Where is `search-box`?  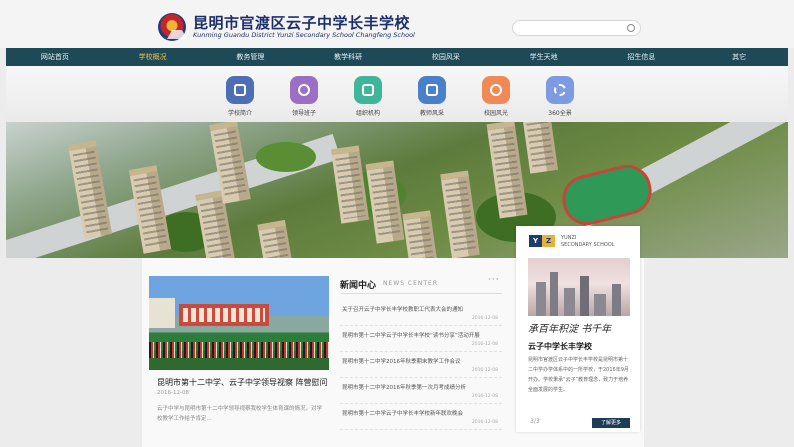 search-box is located at coordinates (576, 28).